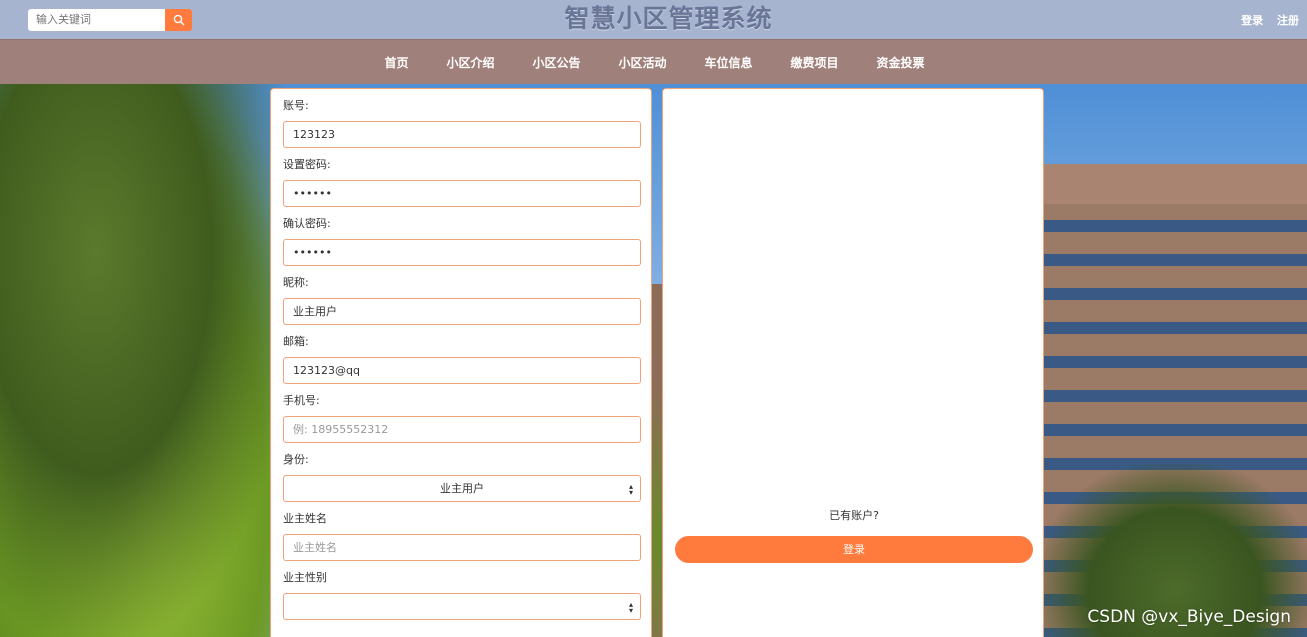 This screenshot has width=1307, height=637. I want to click on owner-name-field: 业主姓名, so click(462, 547).